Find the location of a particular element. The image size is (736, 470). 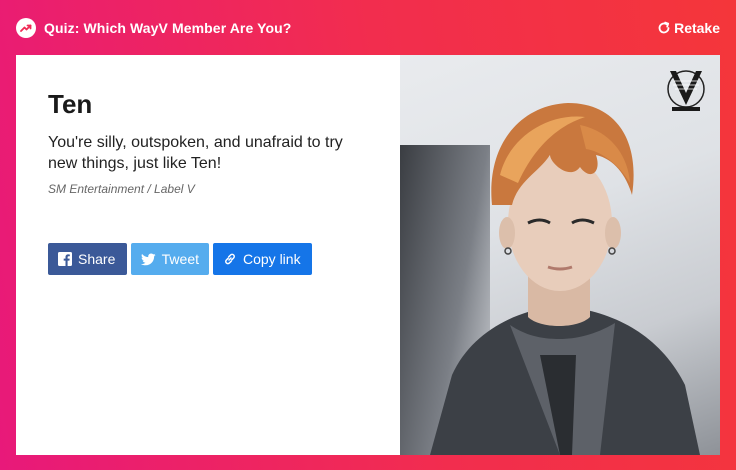

quiz-title-group: Quiz: Which WayV Member Are You? is located at coordinates (153, 28).